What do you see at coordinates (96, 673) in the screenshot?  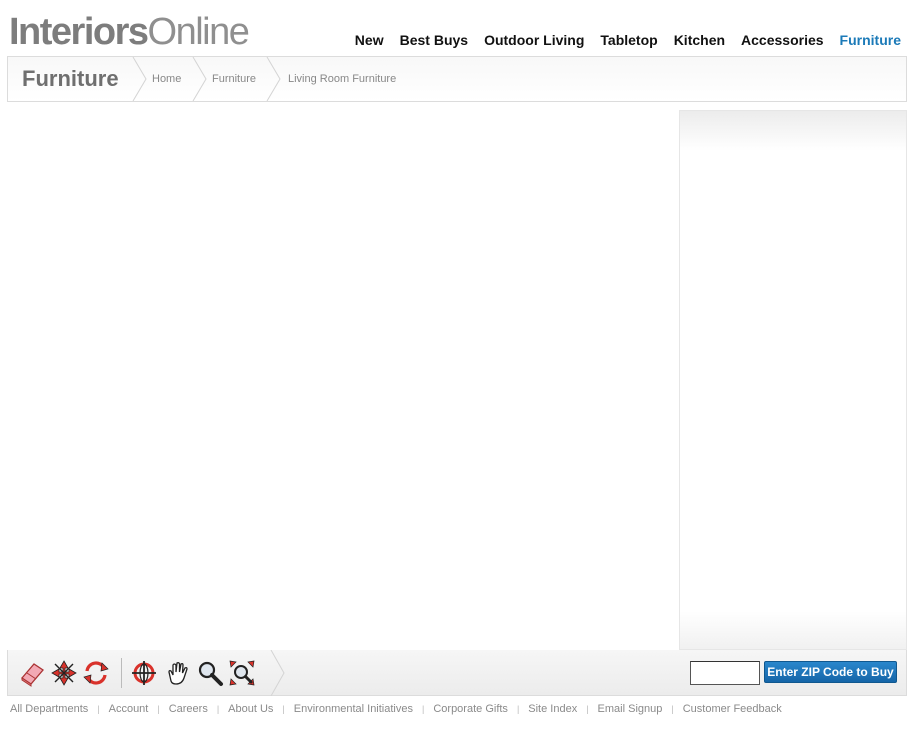 I see `orbit-icon` at bounding box center [96, 673].